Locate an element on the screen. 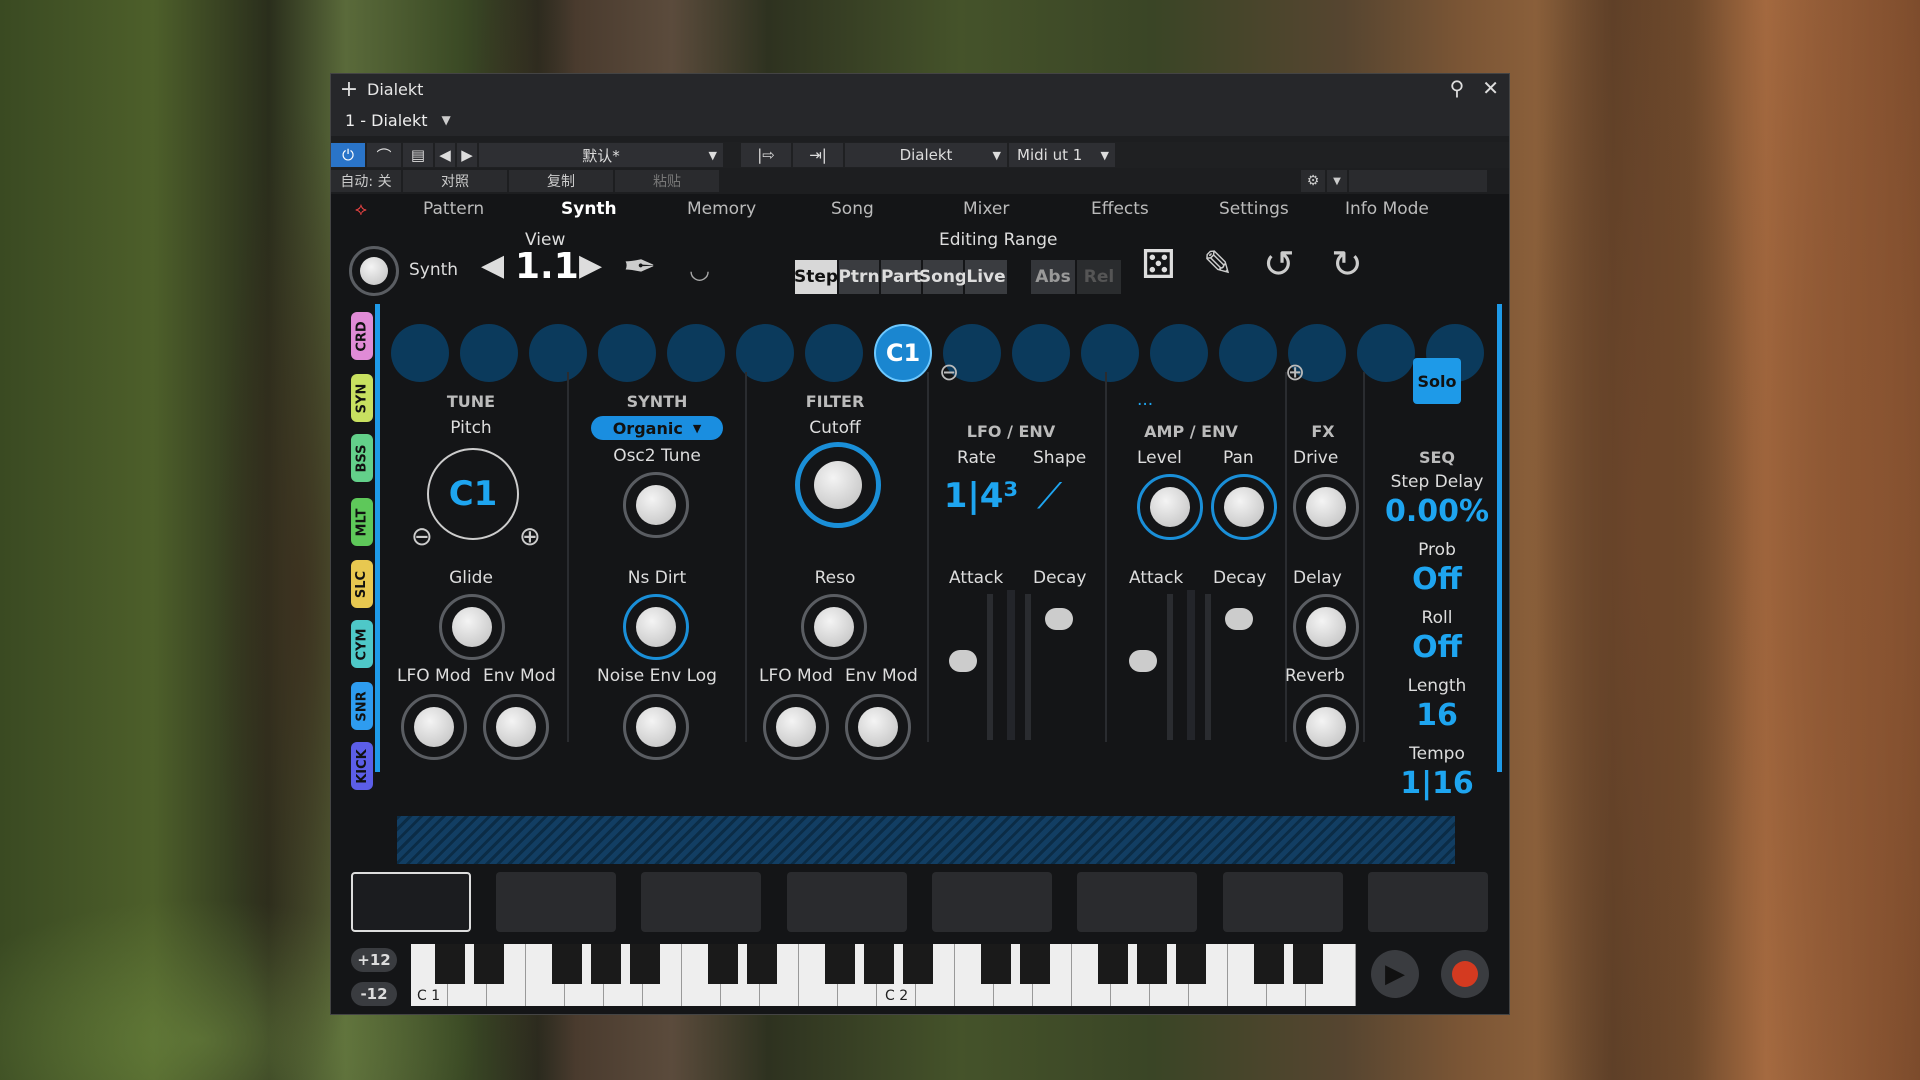 The image size is (1920, 1080). record-button is located at coordinates (1465, 974).